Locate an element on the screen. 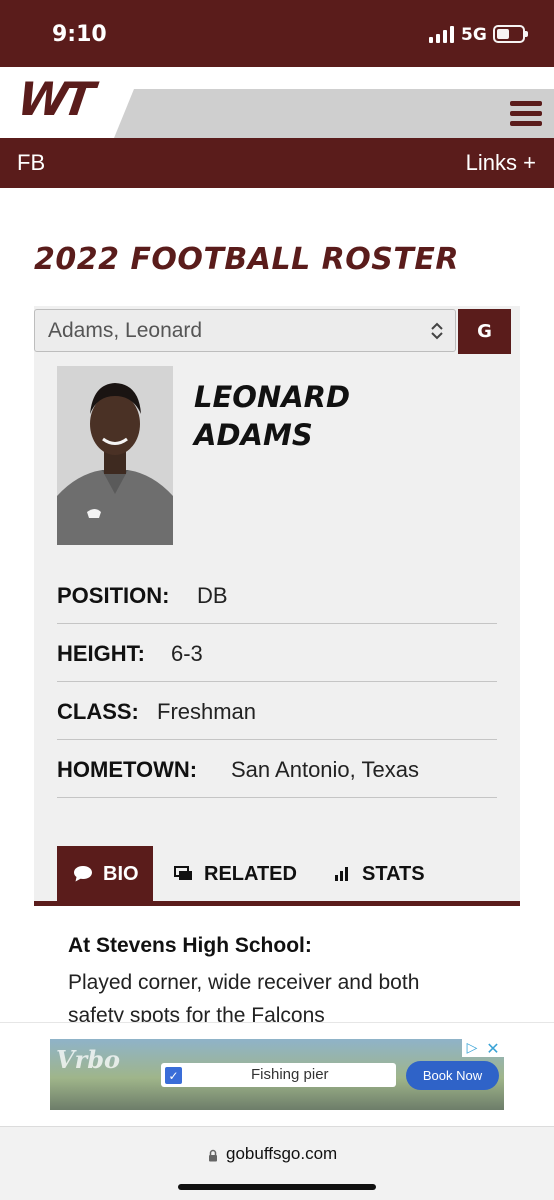  tab-related: RELATED is located at coordinates (244, 874).